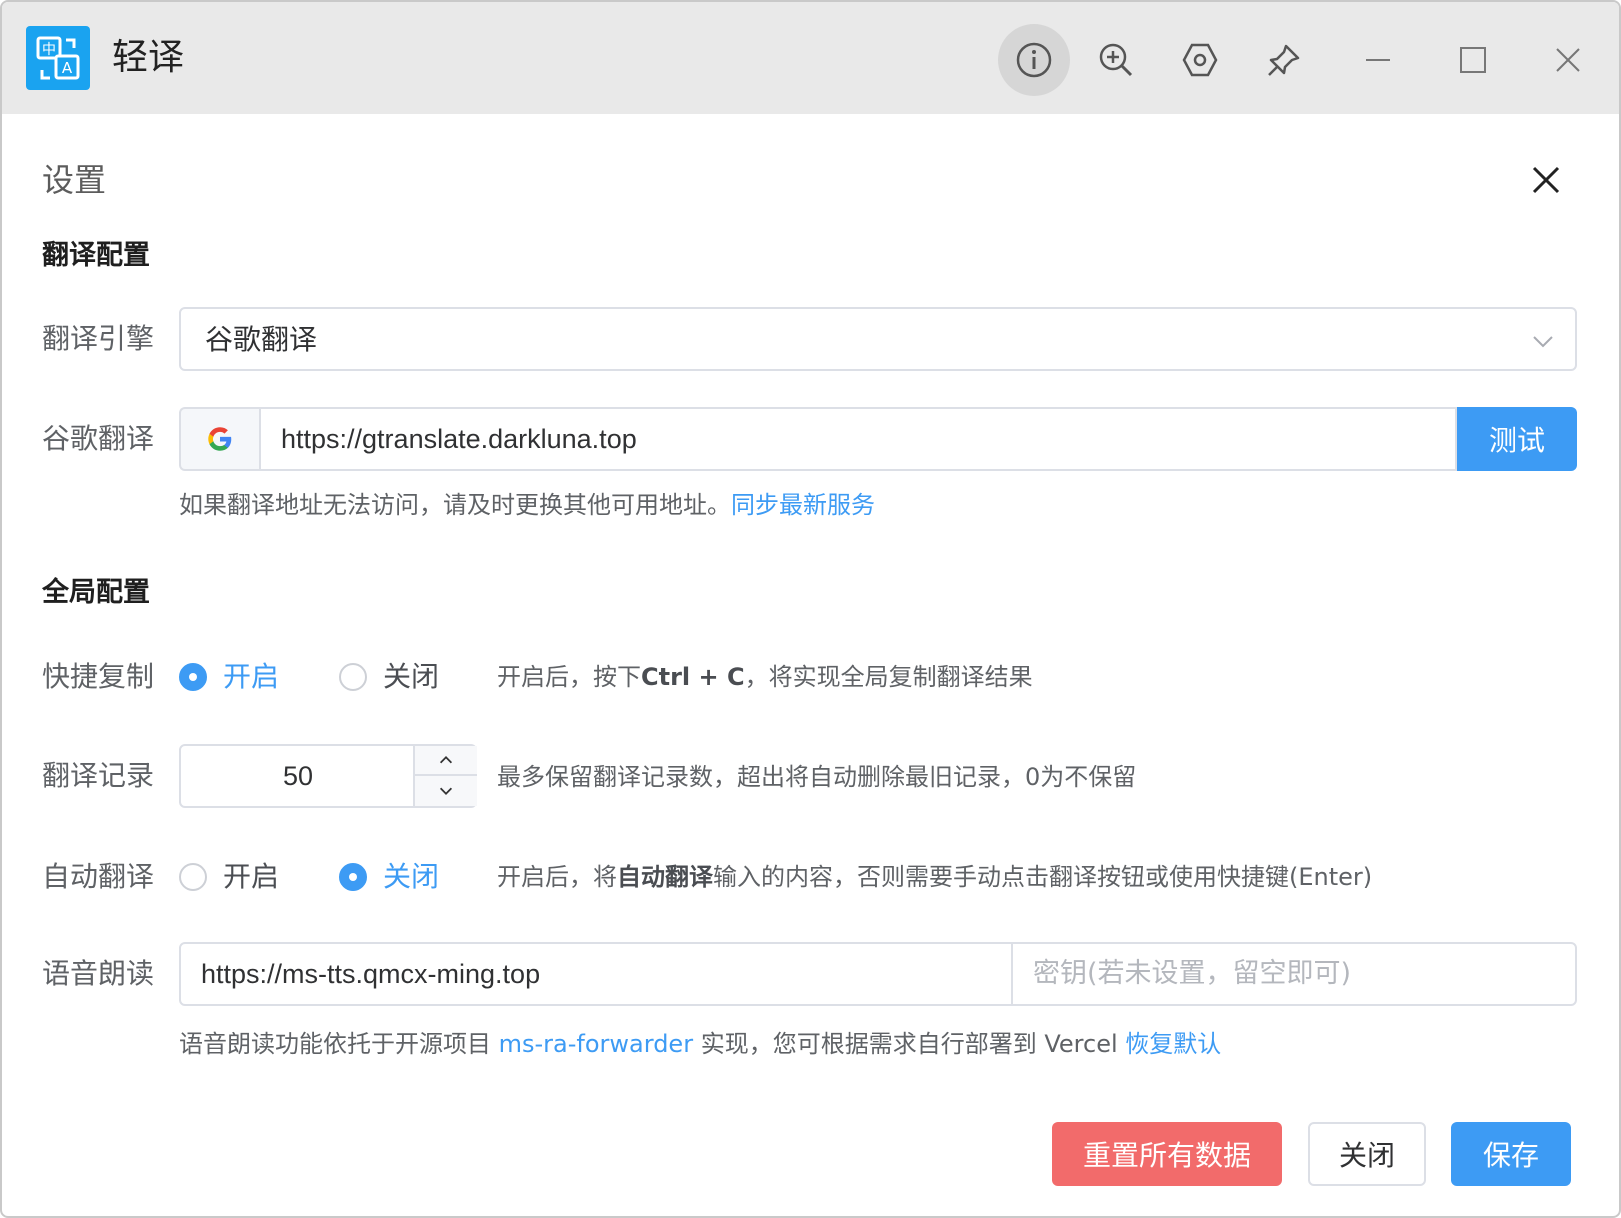 The image size is (1621, 1218). Describe the element at coordinates (596, 974) in the screenshot. I see `tts-url-input: https://ms-tts.qmcx-ming.top` at that location.